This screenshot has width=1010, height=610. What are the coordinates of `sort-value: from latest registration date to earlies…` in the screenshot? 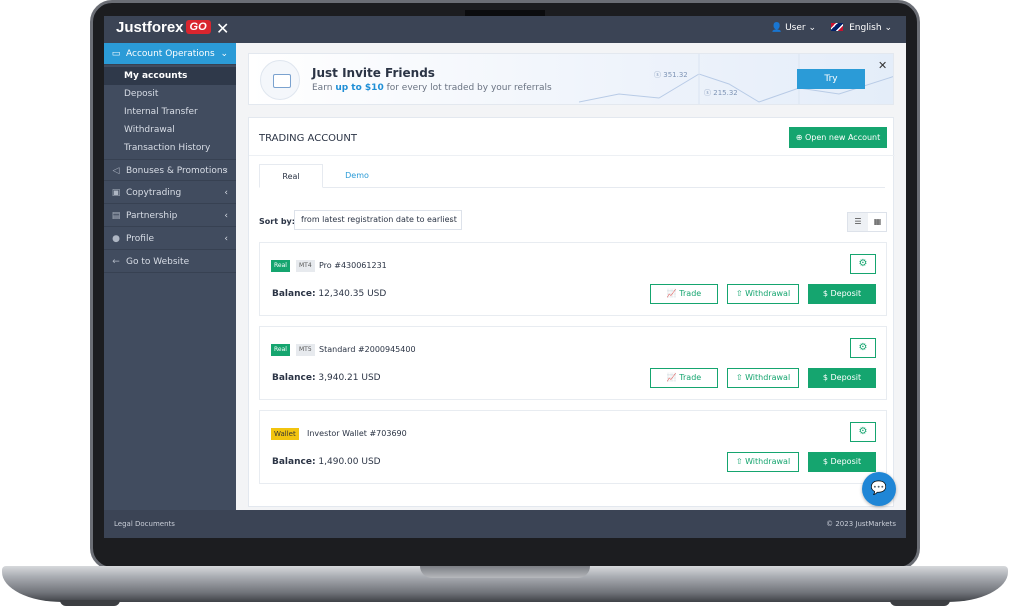 It's located at (379, 219).